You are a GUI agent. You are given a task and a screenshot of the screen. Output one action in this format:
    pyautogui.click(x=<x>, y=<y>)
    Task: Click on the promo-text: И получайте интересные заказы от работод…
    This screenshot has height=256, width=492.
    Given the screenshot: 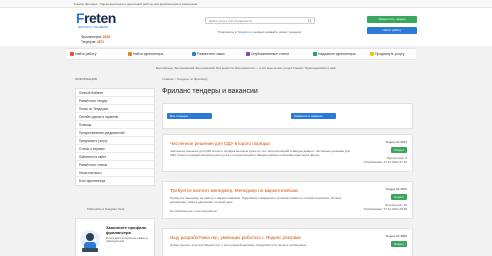 What is the action you would take?
    pyautogui.click(x=127, y=240)
    